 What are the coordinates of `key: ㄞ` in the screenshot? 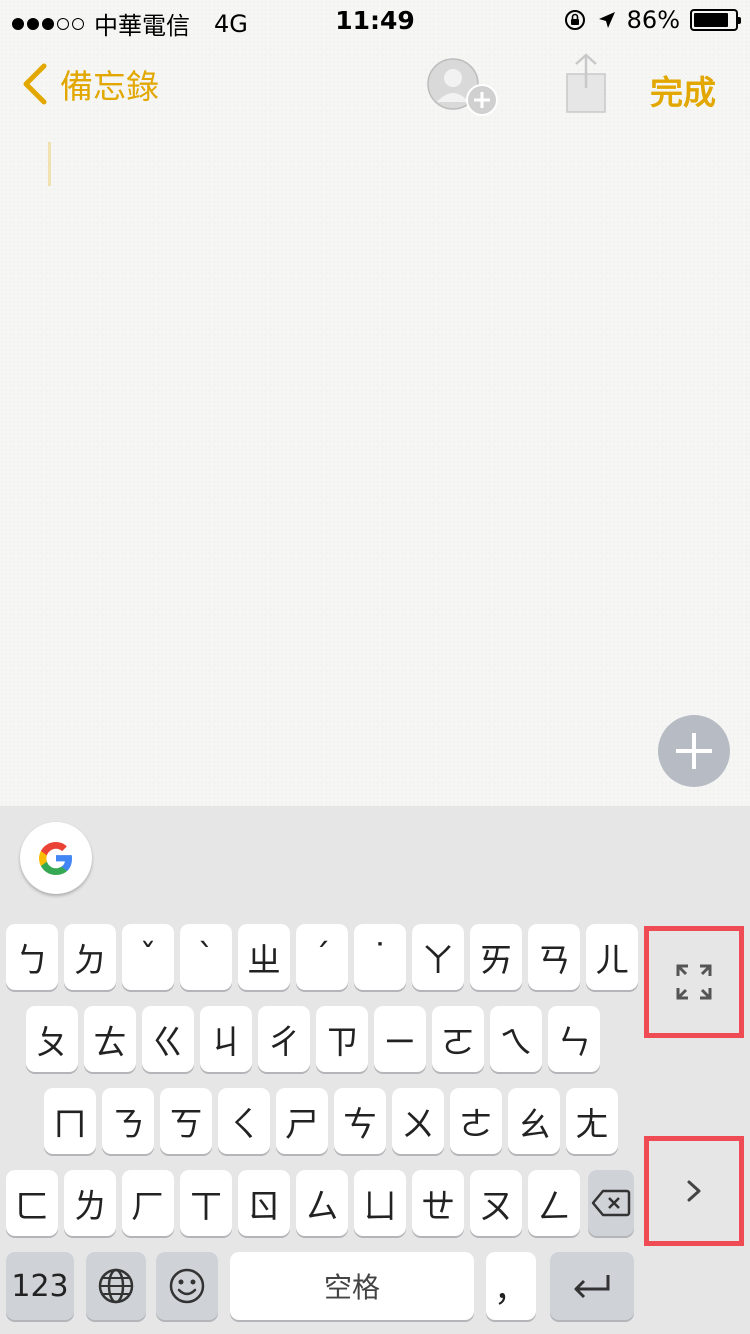 It's located at (496, 957).